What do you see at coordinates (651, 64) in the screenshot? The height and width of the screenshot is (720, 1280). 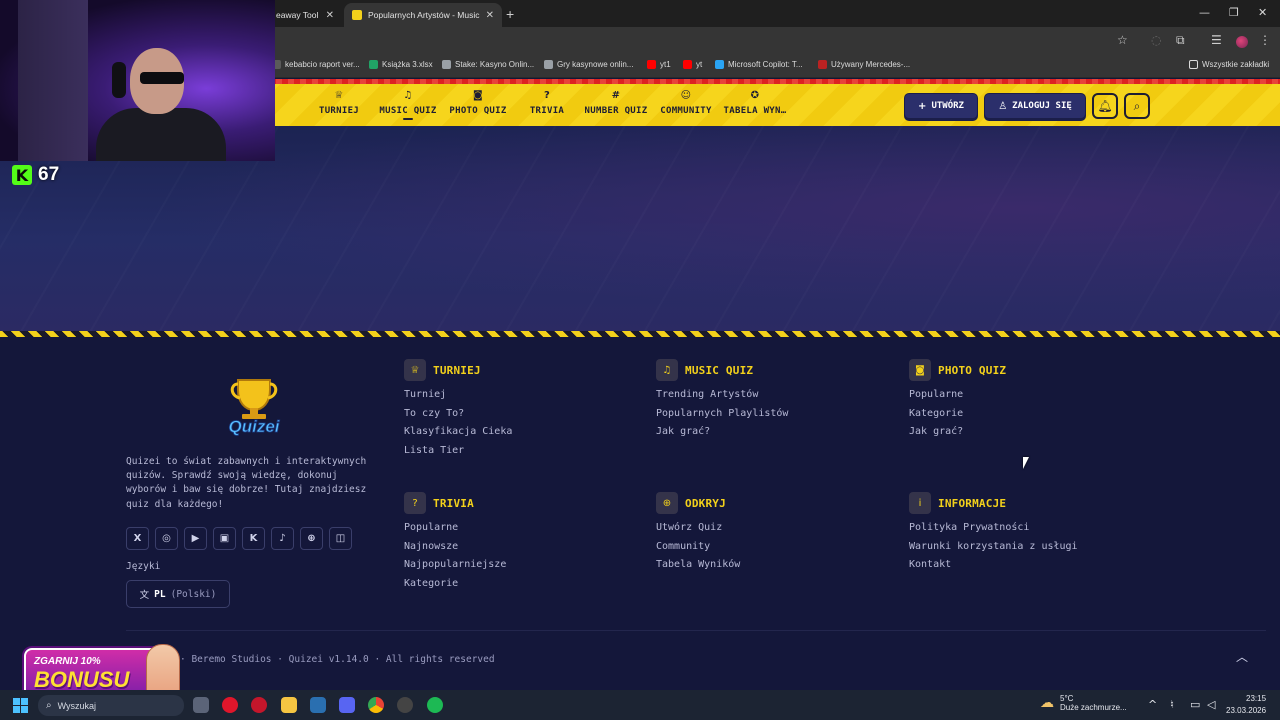 I see `youtube-icon` at bounding box center [651, 64].